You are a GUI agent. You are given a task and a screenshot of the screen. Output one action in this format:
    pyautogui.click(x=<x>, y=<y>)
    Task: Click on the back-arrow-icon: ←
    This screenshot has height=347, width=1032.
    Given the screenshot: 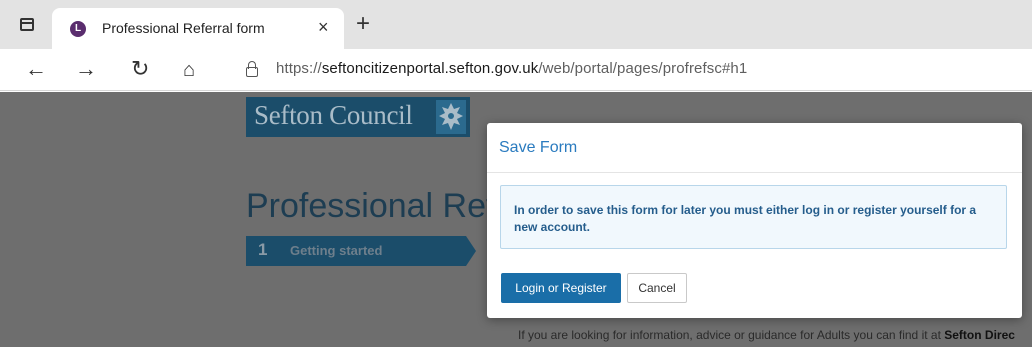 What is the action you would take?
    pyautogui.click(x=36, y=69)
    